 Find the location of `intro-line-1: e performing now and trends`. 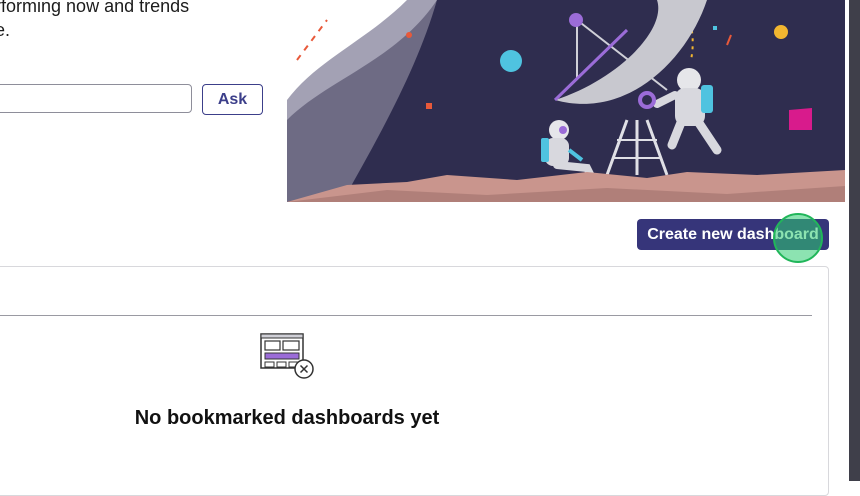

intro-line-1: e performing now and trends is located at coordinates (95, 8).